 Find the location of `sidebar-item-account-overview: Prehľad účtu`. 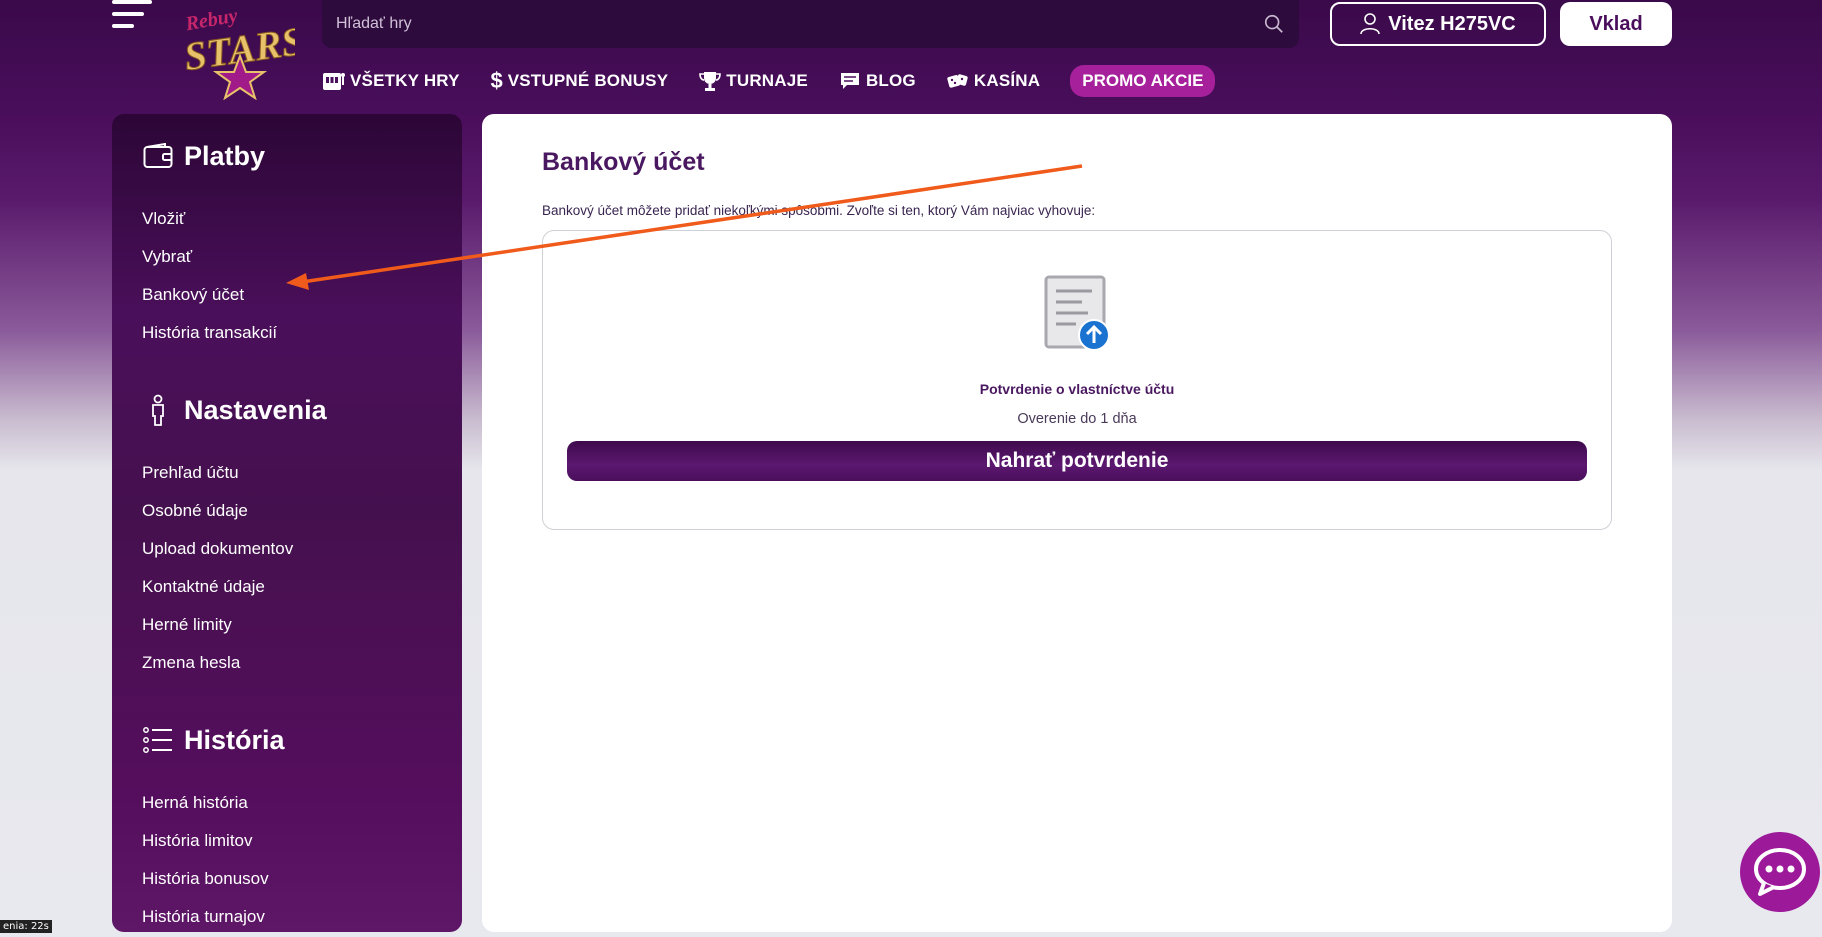

sidebar-item-account-overview: Prehľad účtu is located at coordinates (287, 473).